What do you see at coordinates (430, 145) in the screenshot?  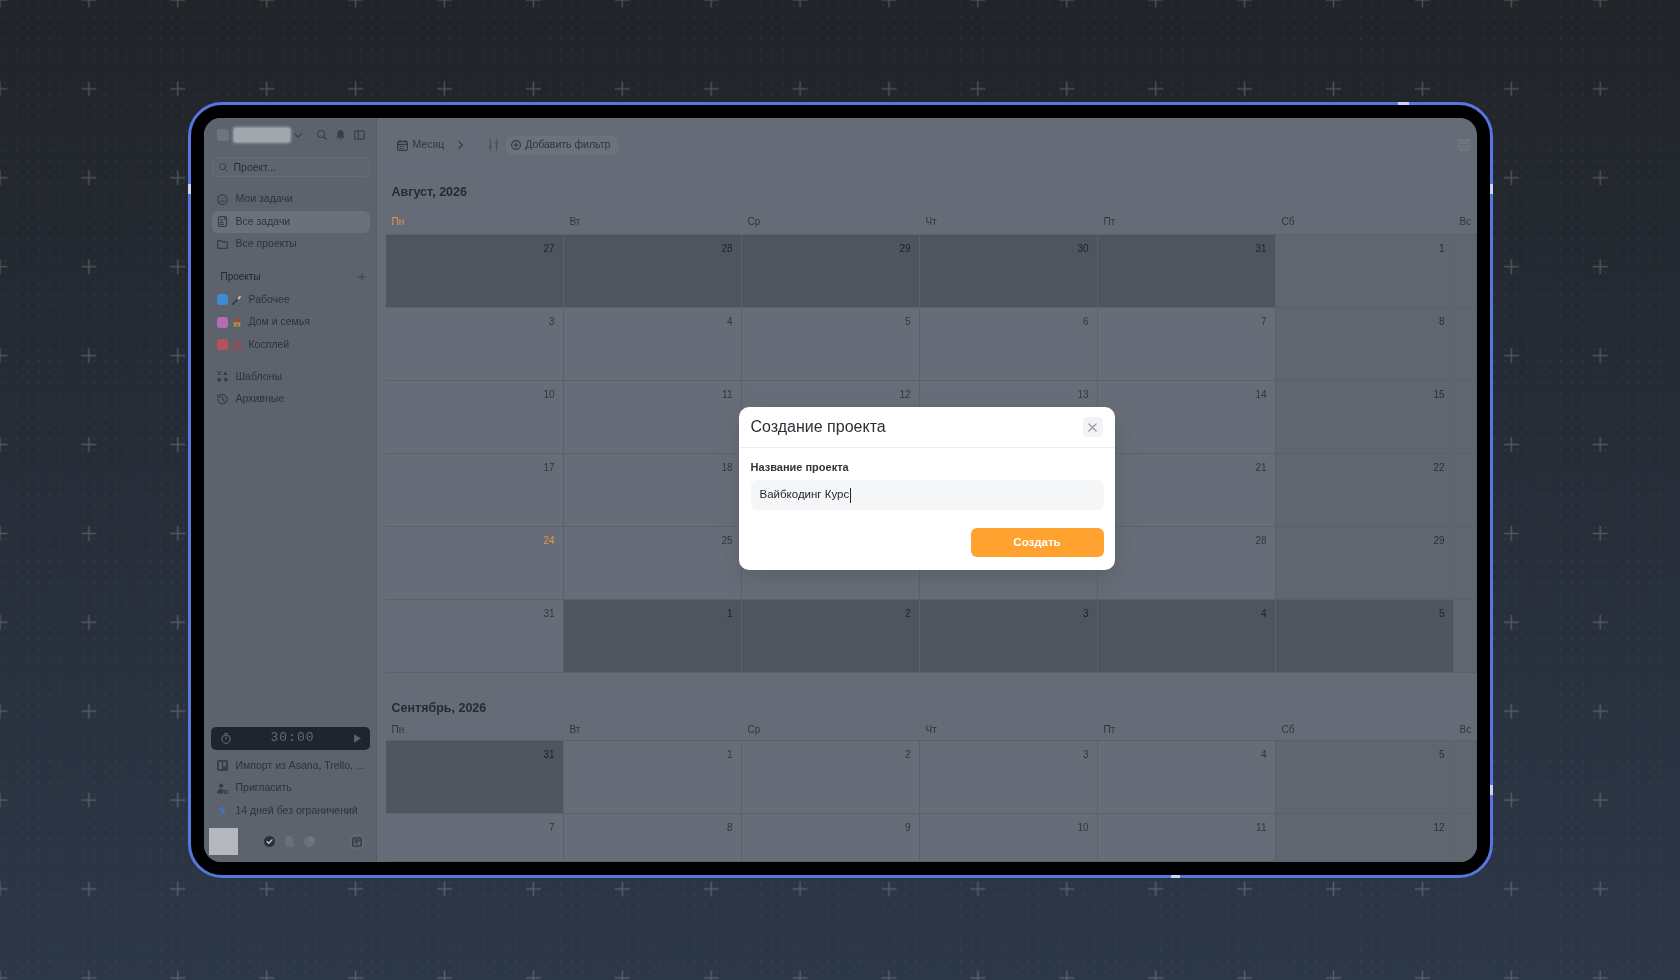 I see `view-mode-button: Месяц` at bounding box center [430, 145].